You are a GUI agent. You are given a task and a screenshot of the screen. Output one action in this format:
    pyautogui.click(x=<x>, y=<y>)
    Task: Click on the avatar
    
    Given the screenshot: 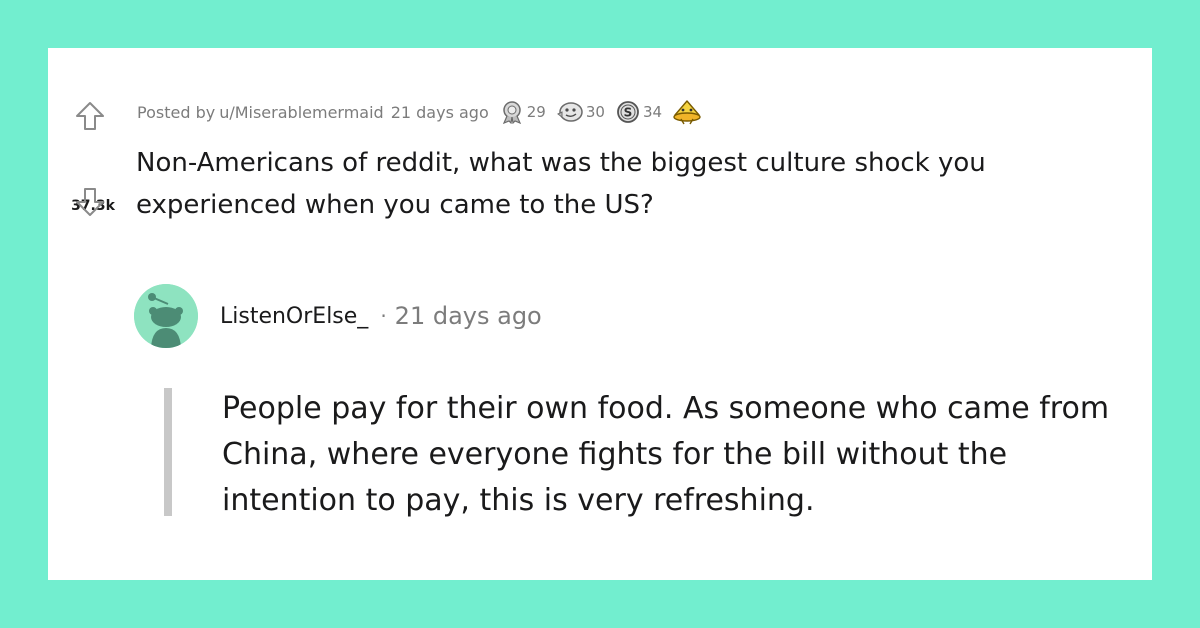 What is the action you would take?
    pyautogui.click(x=166, y=316)
    